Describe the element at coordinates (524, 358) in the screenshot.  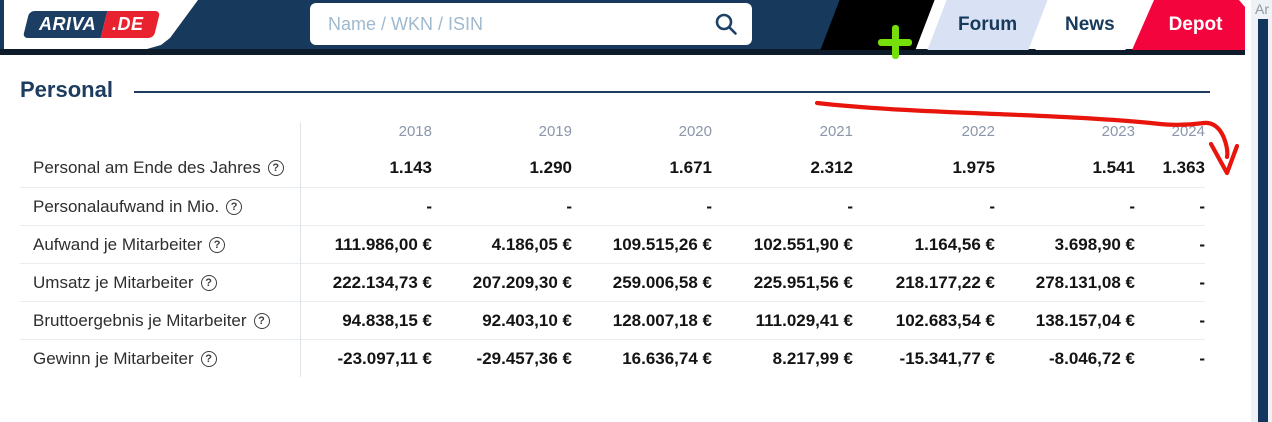
I see `metric-value: -29.457,36 €` at that location.